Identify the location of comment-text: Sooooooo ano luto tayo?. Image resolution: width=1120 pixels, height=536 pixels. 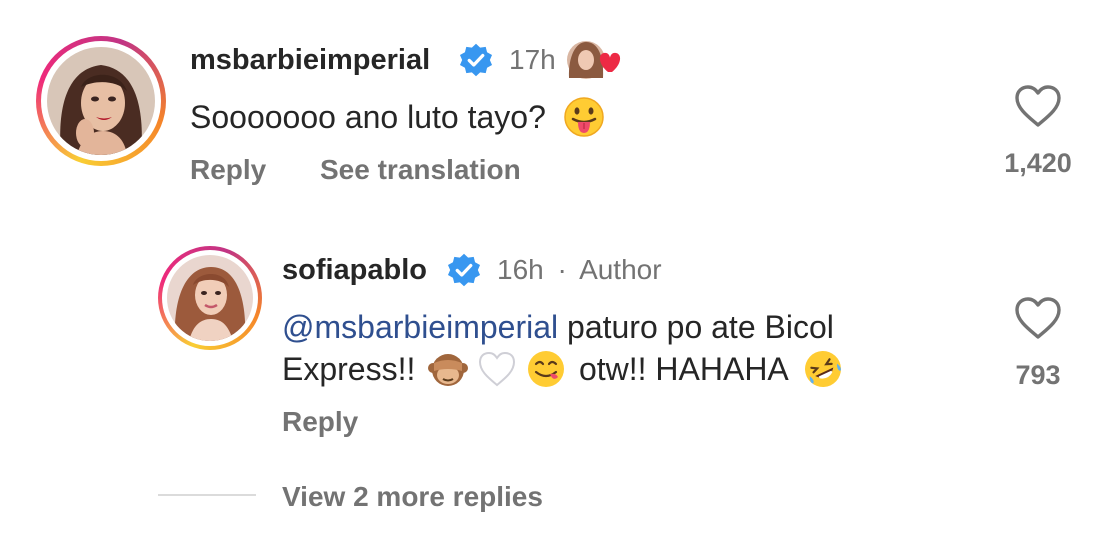
(397, 117).